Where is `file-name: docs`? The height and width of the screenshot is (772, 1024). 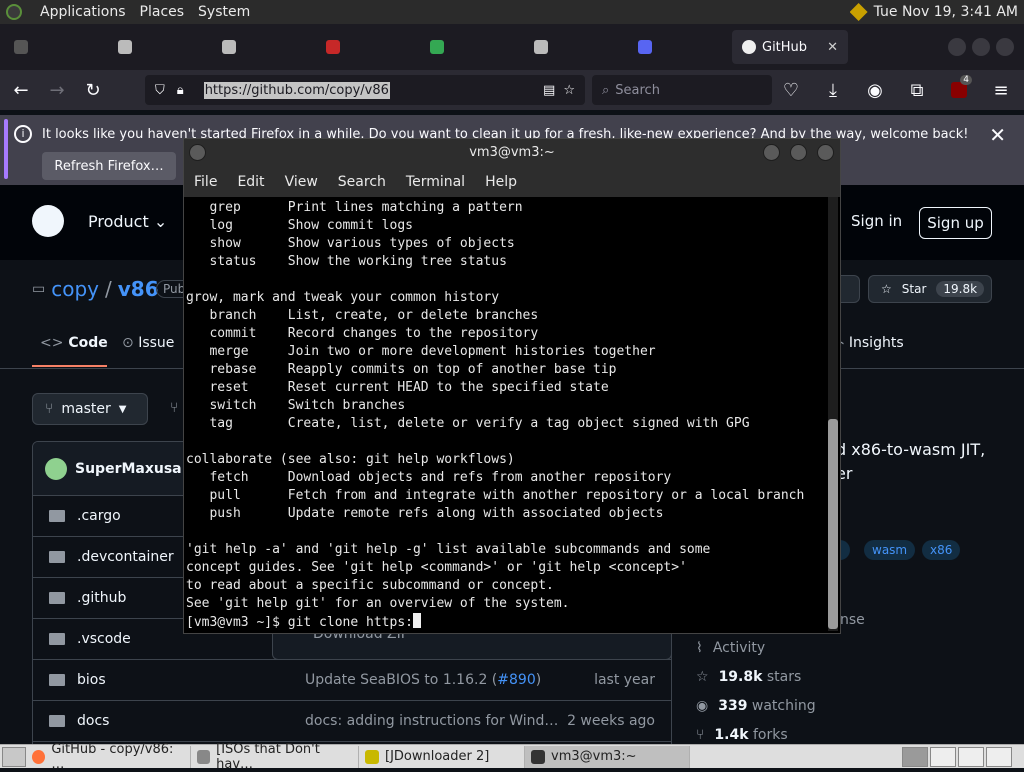 file-name: docs is located at coordinates (93, 721).